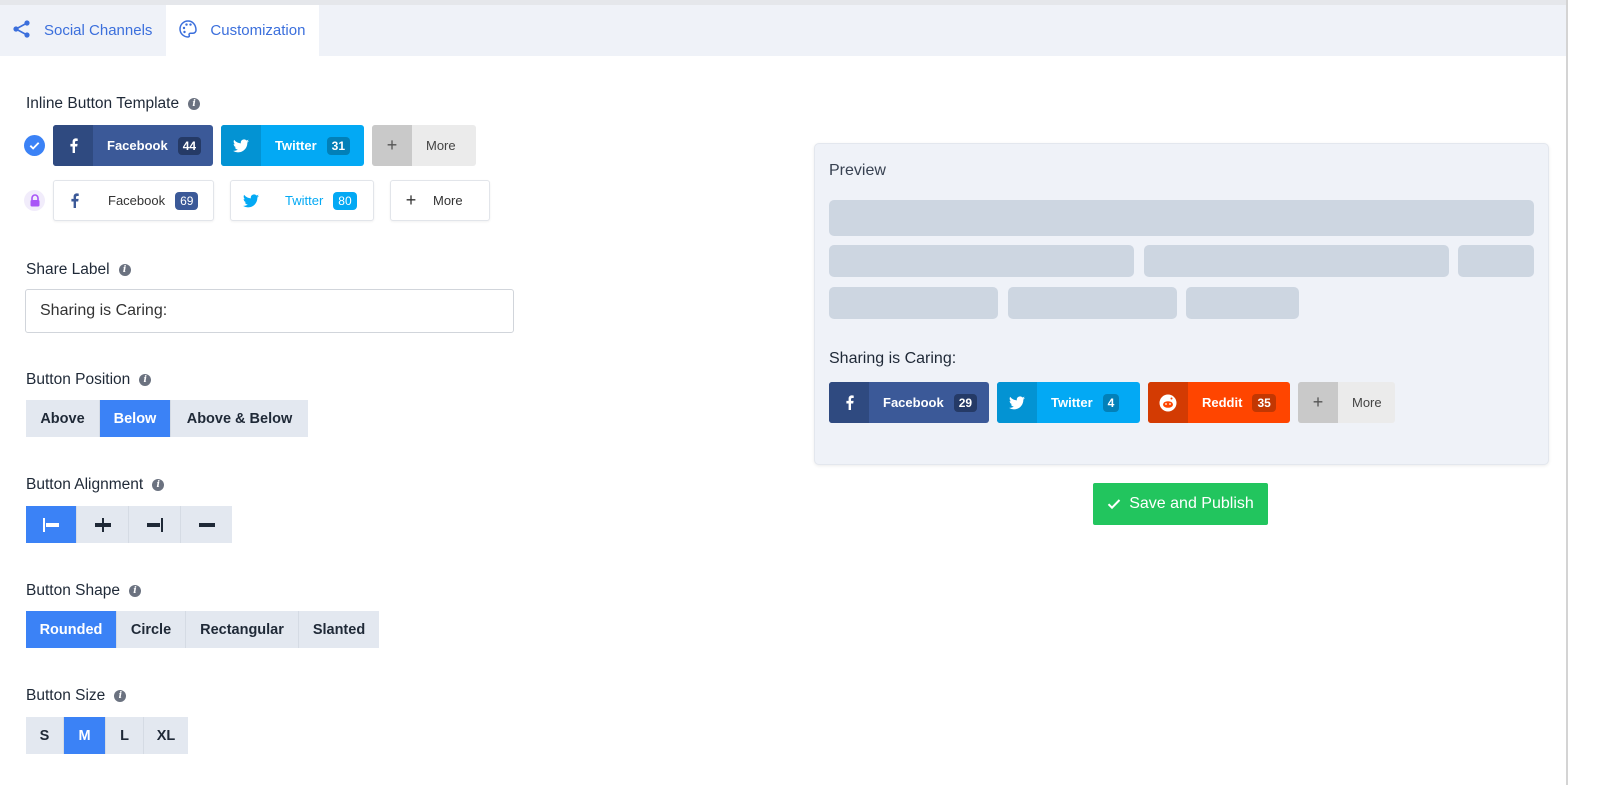  I want to click on share-count: 80, so click(345, 200).